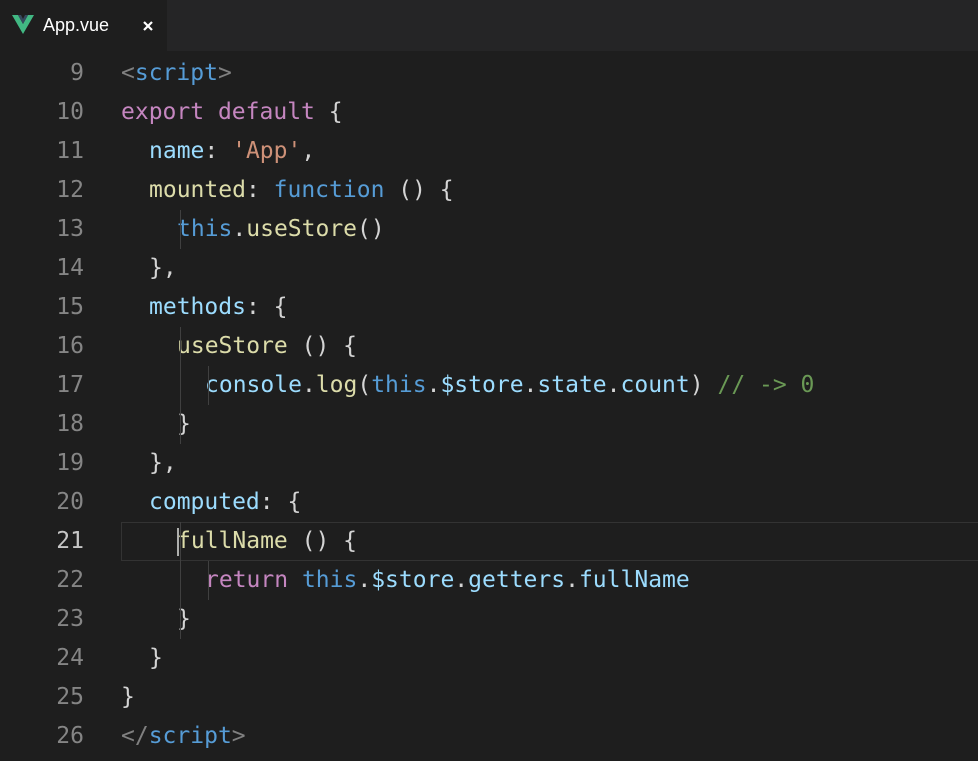 The height and width of the screenshot is (761, 978). I want to click on code-line: 11 name: 'App',, so click(489, 151).